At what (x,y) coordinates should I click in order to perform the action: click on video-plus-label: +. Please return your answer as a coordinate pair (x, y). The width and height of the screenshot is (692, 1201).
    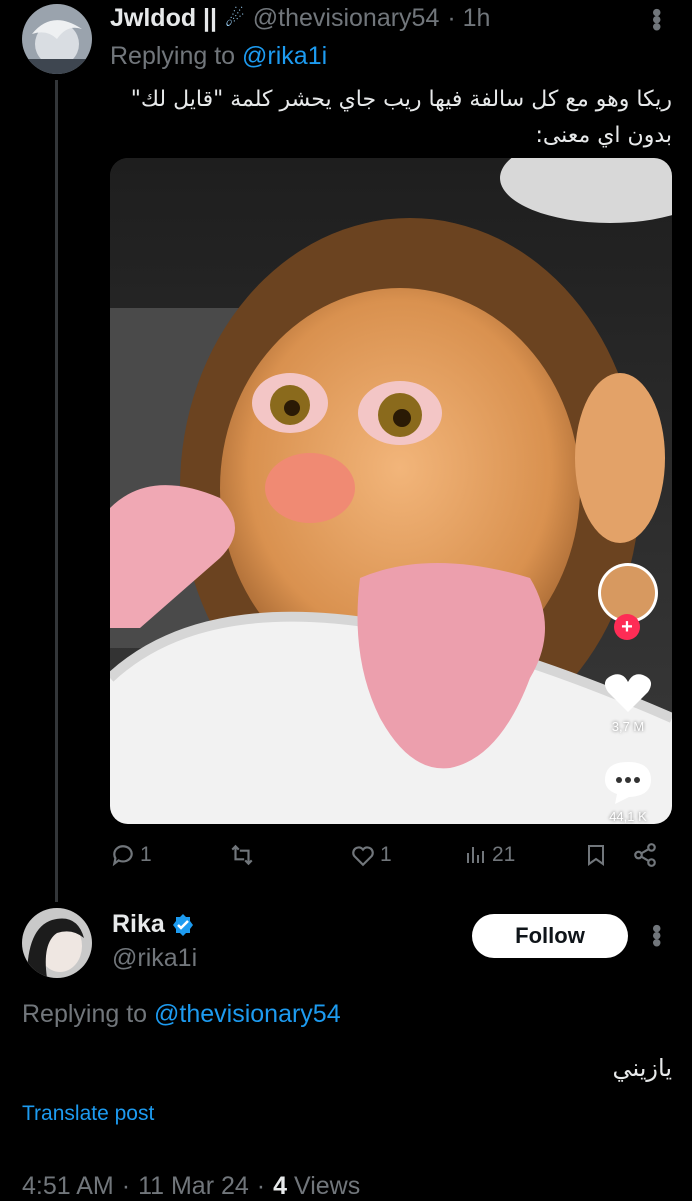
    Looking at the image, I should click on (627, 626).